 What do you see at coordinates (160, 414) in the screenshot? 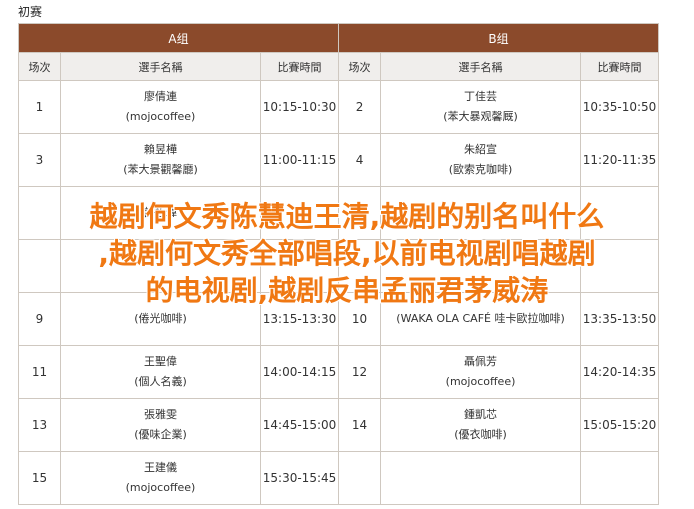
I see `player-name: 張雅雯` at bounding box center [160, 414].